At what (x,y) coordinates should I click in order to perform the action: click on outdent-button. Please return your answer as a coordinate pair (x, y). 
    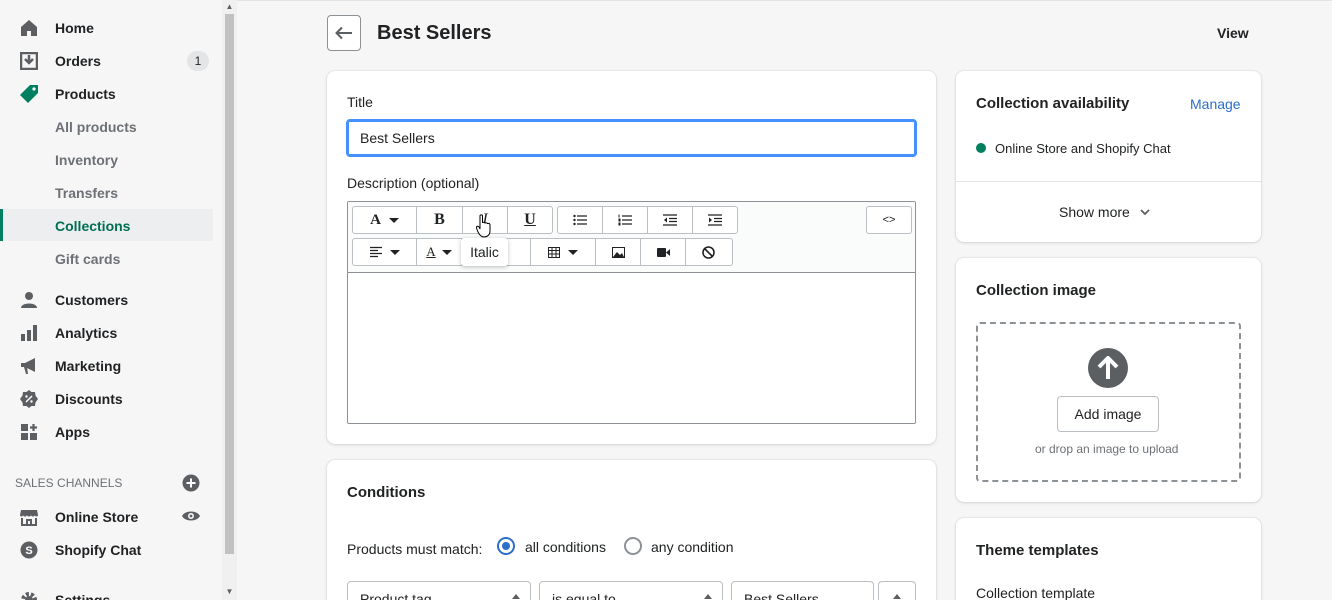
    Looking at the image, I should click on (670, 220).